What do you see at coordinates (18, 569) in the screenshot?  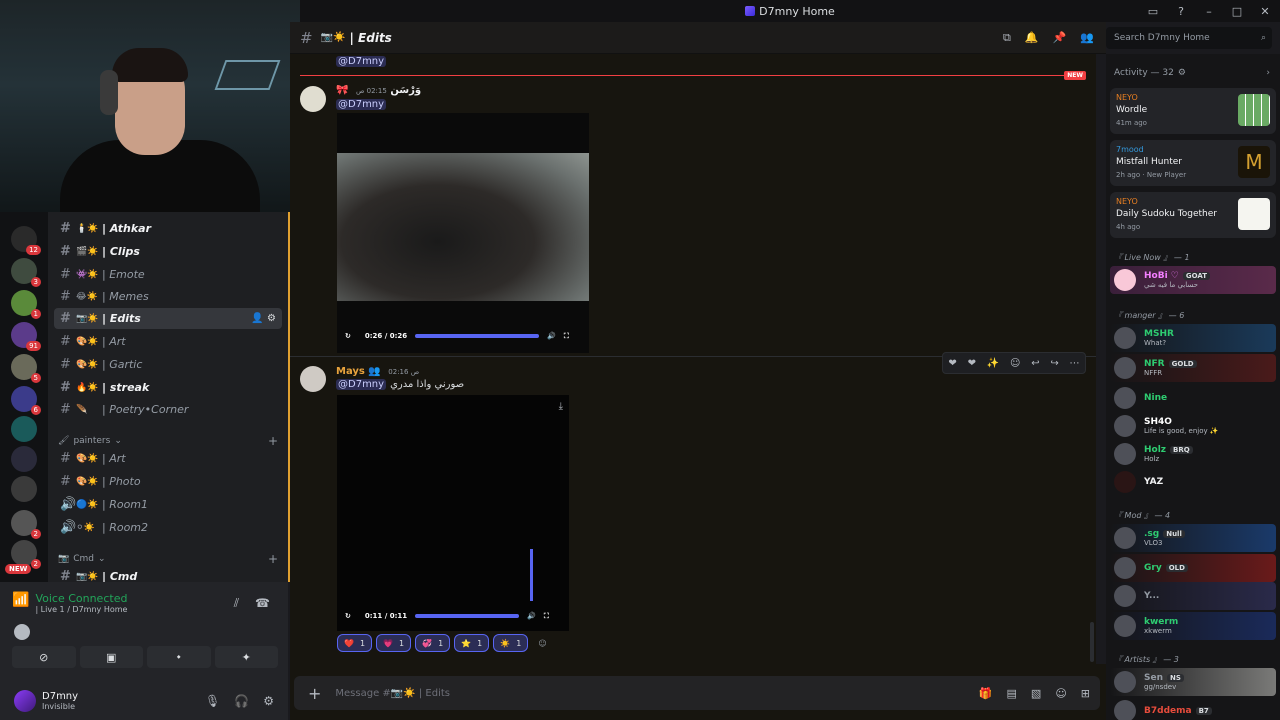 I see `new-servers-pill: NEW` at bounding box center [18, 569].